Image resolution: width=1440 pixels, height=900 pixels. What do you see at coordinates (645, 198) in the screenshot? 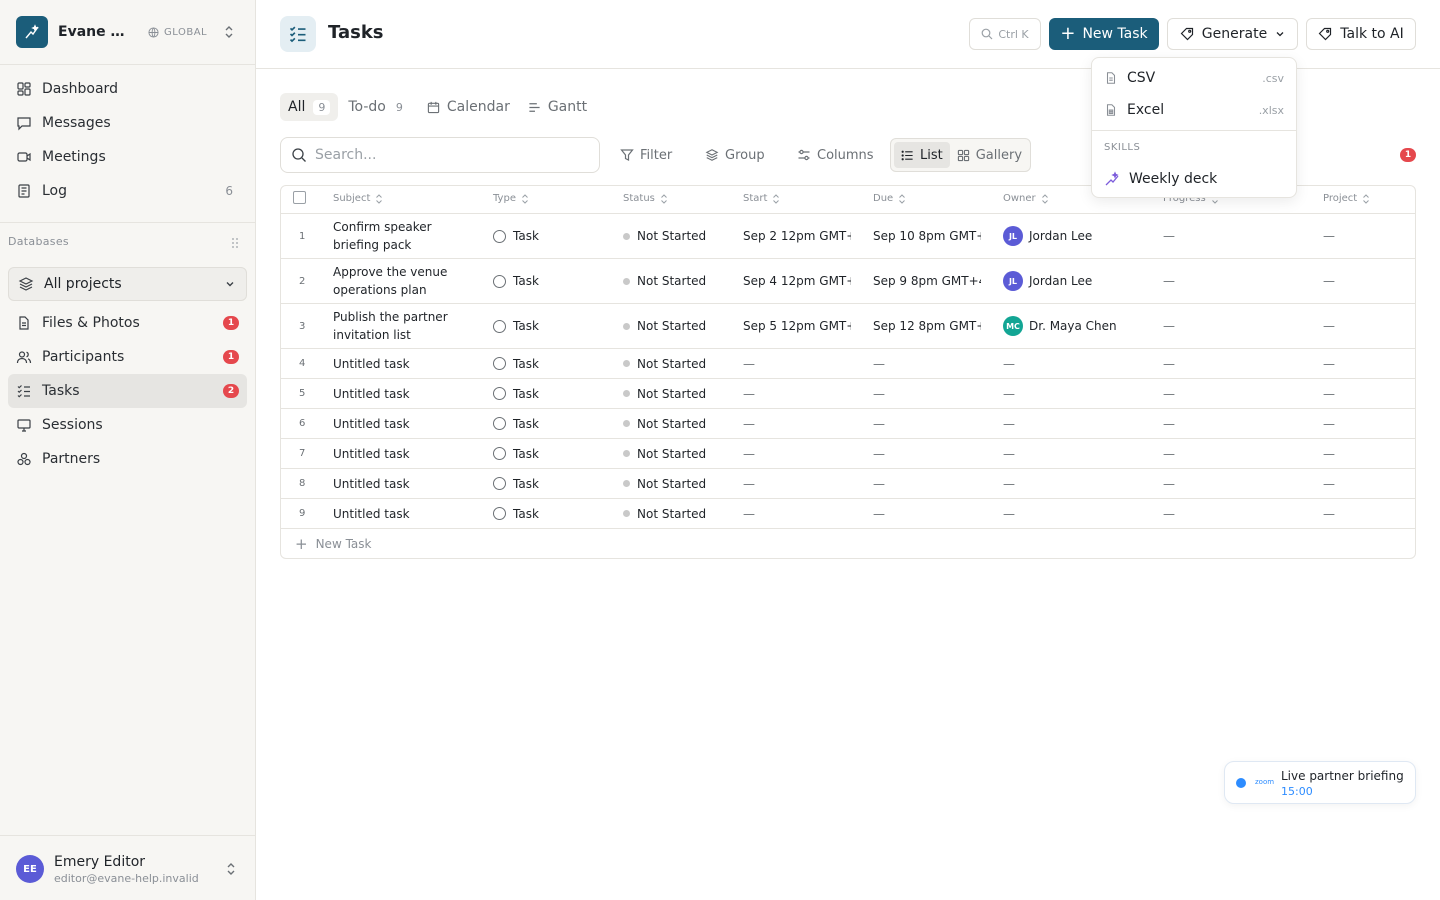
I see `column-header-status: Status` at bounding box center [645, 198].